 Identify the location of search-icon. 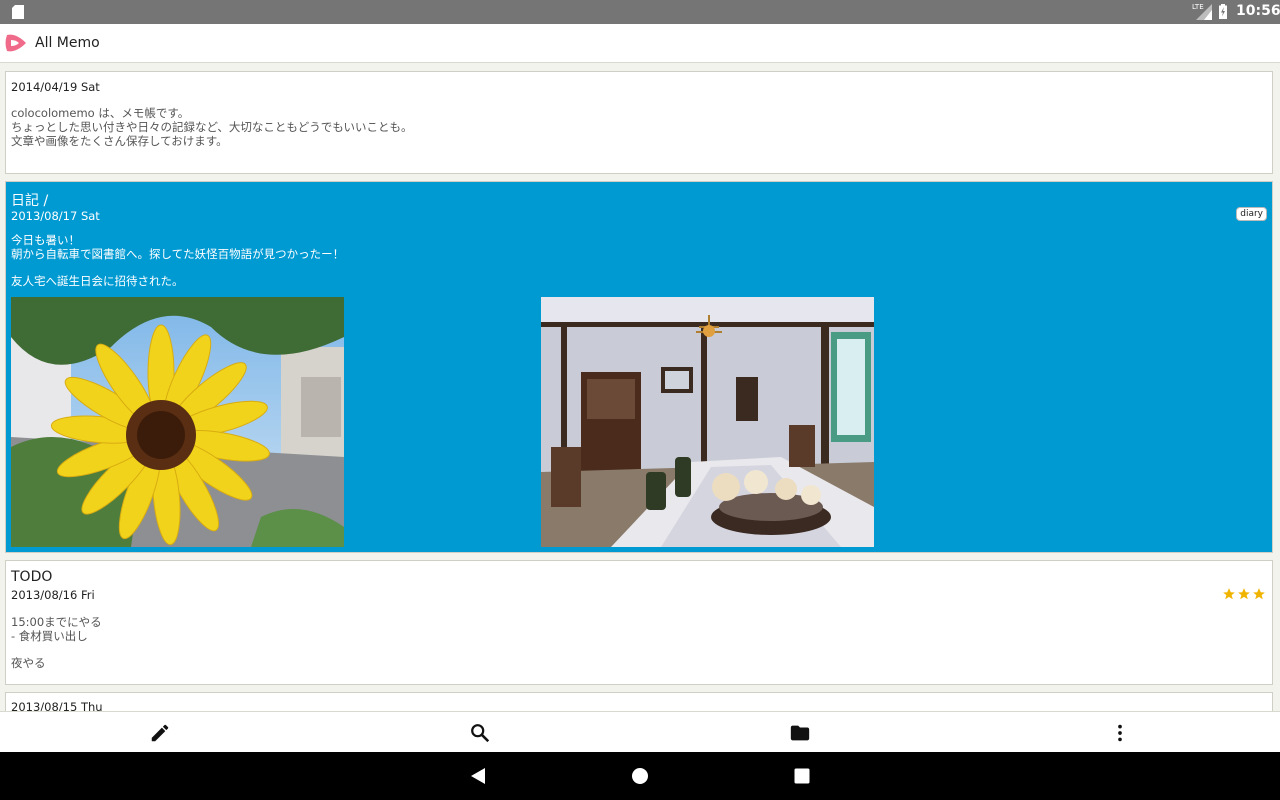
(480, 732).